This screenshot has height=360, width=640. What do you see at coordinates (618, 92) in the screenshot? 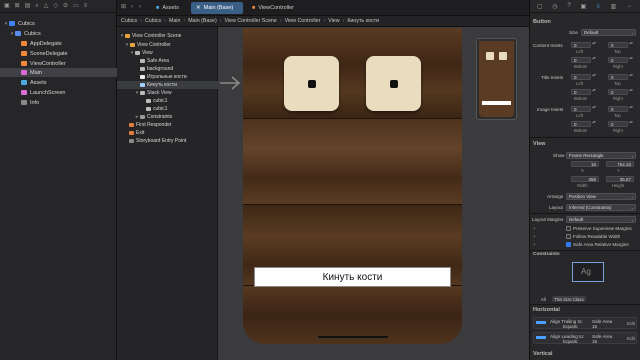
I see `title-inset-right: 0` at bounding box center [618, 92].